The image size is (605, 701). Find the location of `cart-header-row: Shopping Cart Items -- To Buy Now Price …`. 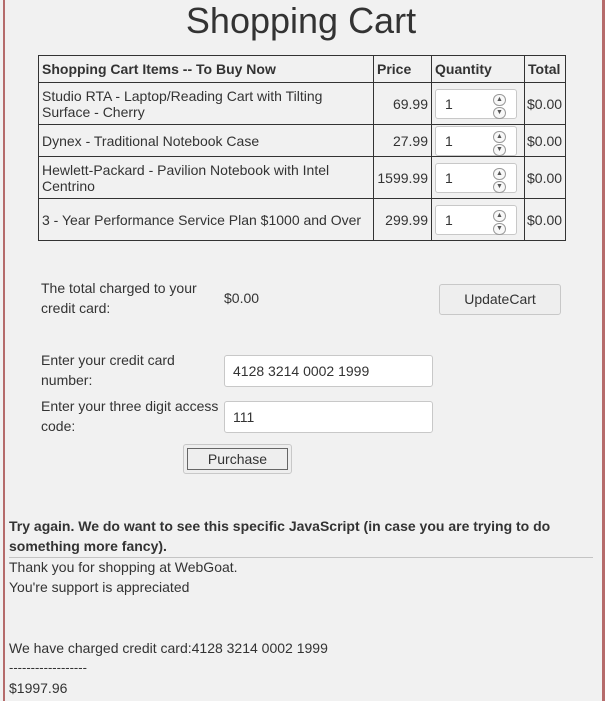

cart-header-row: Shopping Cart Items -- To Buy Now Price … is located at coordinates (302, 69).